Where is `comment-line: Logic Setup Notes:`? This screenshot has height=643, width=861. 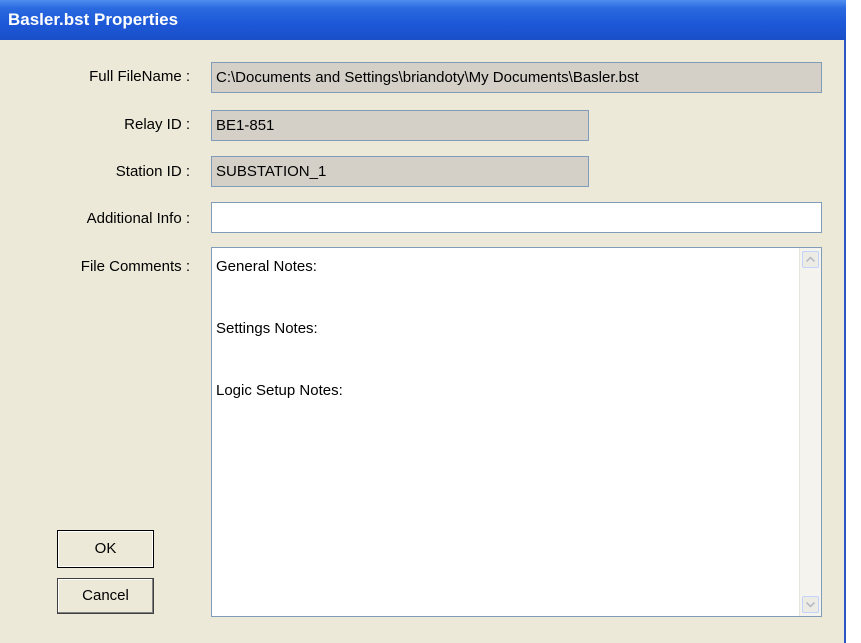 comment-line: Logic Setup Notes: is located at coordinates (279, 390).